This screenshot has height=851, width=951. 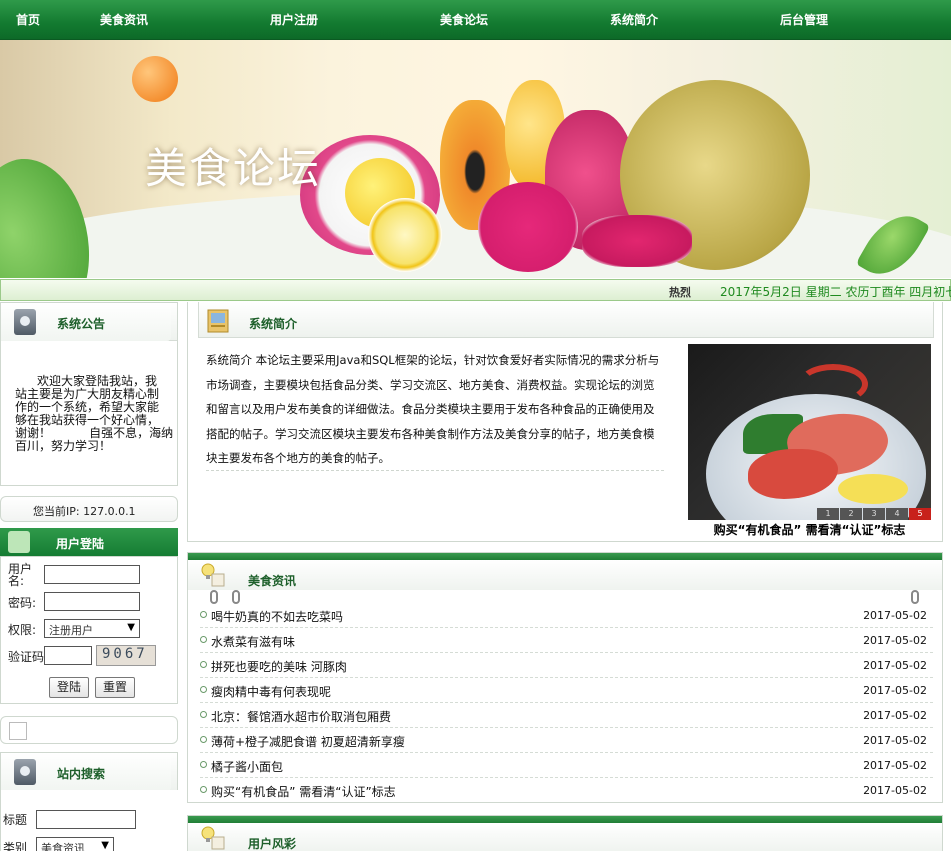 I want to click on role-label: 权限:, so click(x=22, y=630).